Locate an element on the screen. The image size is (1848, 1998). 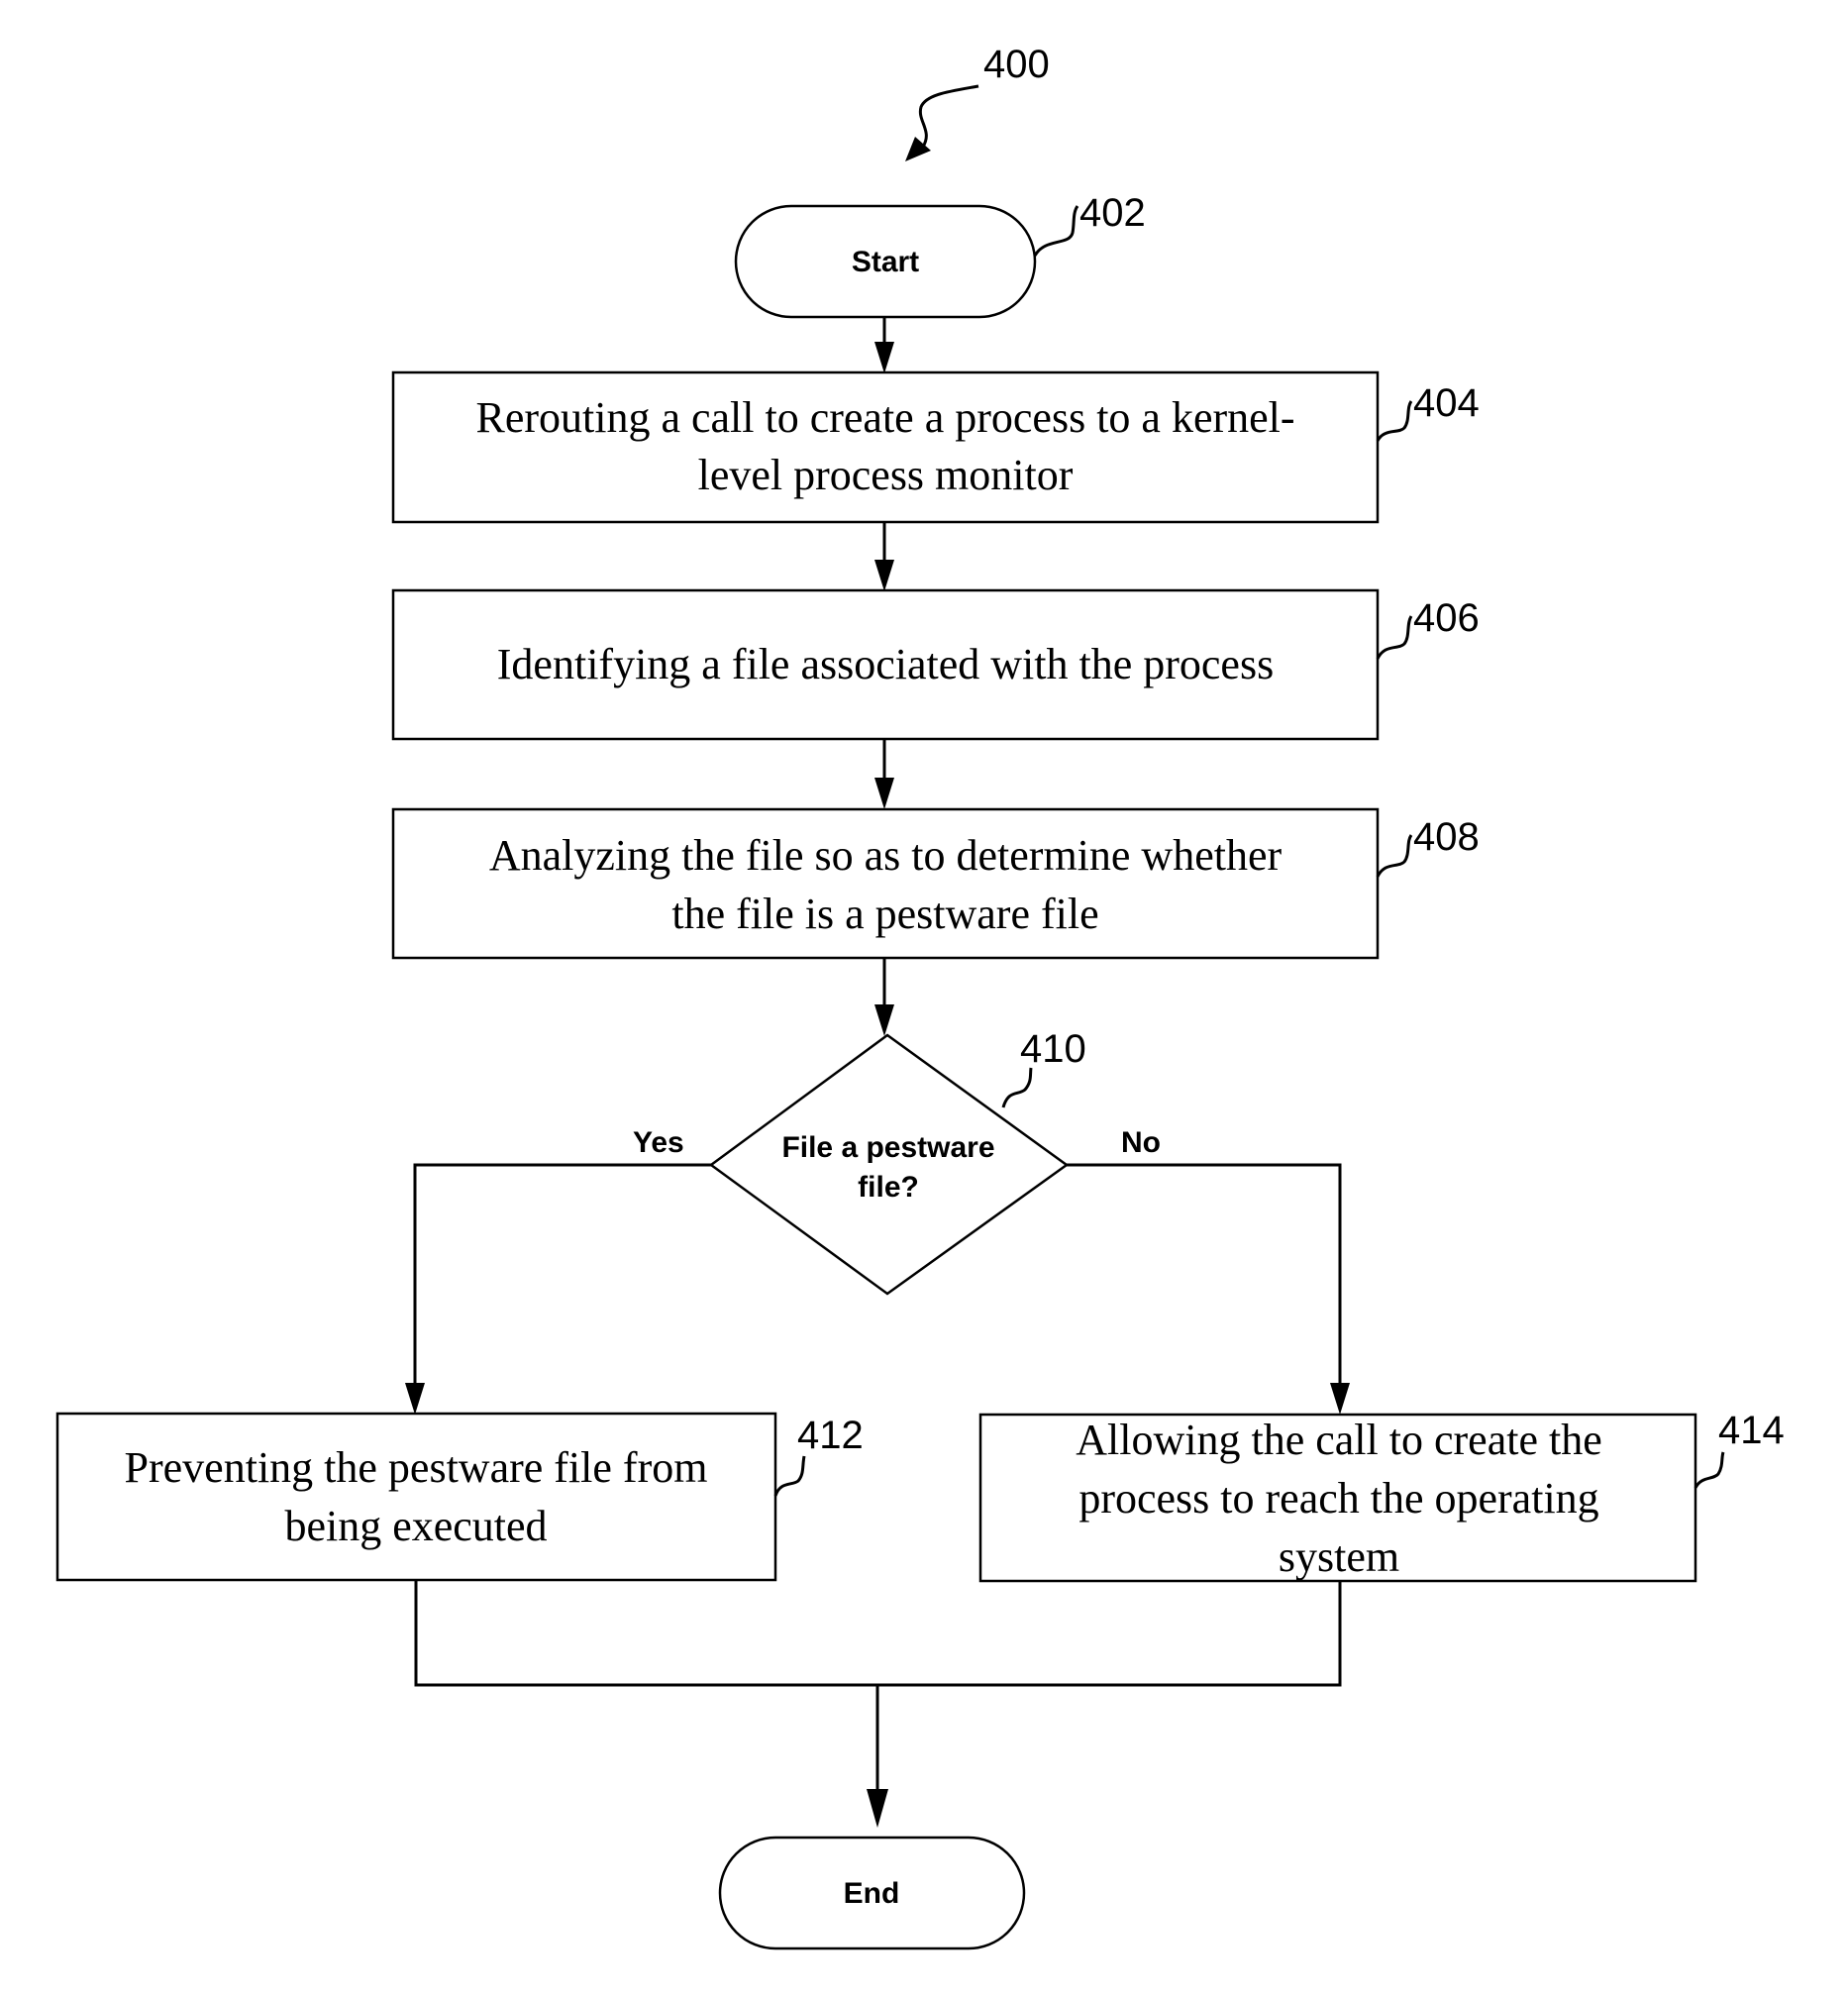
process-box-414-line-1: Allowing the call to create the is located at coordinates (1338, 1440).